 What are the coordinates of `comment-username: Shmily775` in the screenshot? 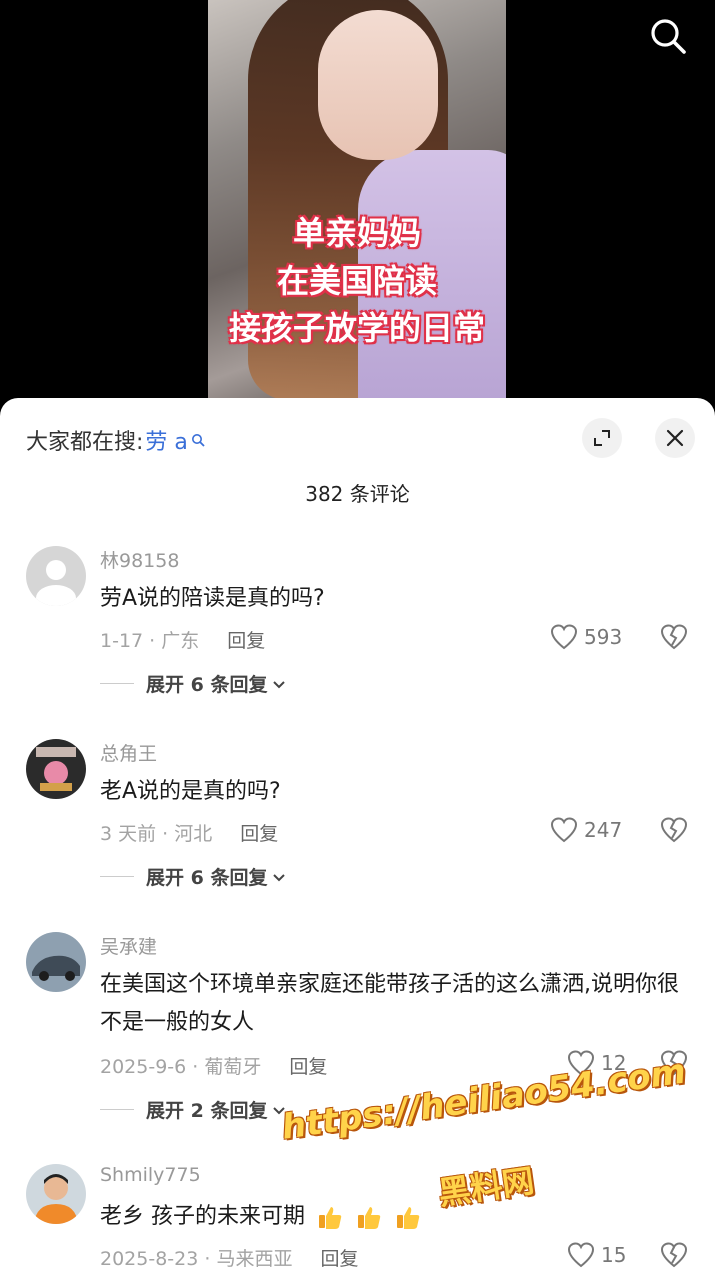 It's located at (150, 1175).